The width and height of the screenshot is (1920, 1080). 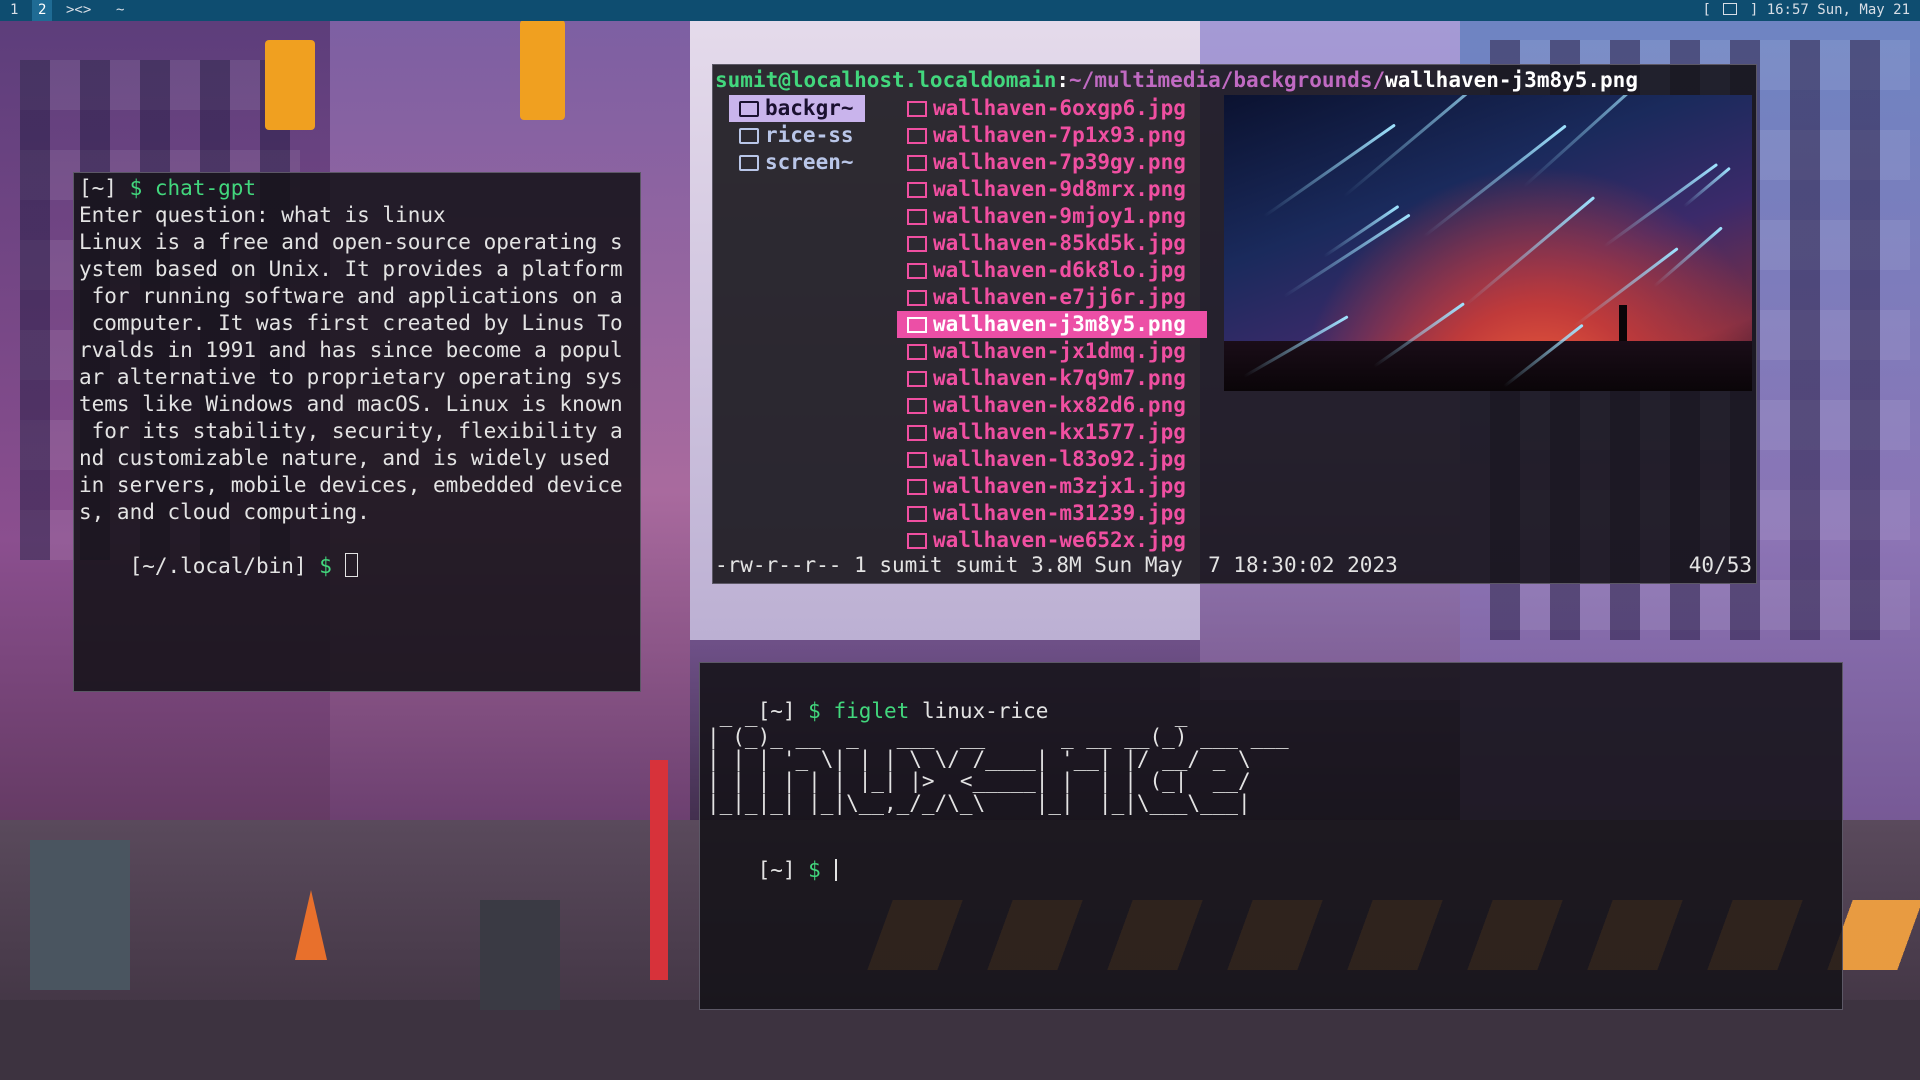 I want to click on window-title: ~, so click(x=120, y=10).